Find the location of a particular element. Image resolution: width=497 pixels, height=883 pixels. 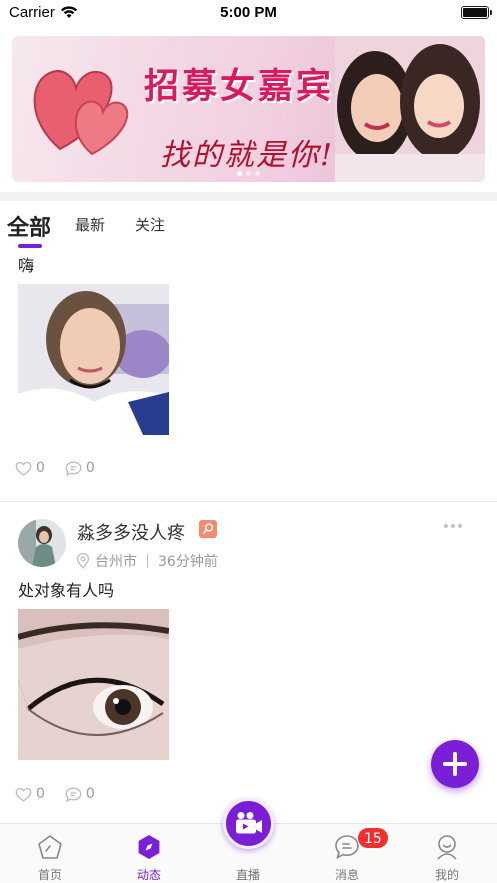

tabbar-label: 我的 is located at coordinates (446, 875).